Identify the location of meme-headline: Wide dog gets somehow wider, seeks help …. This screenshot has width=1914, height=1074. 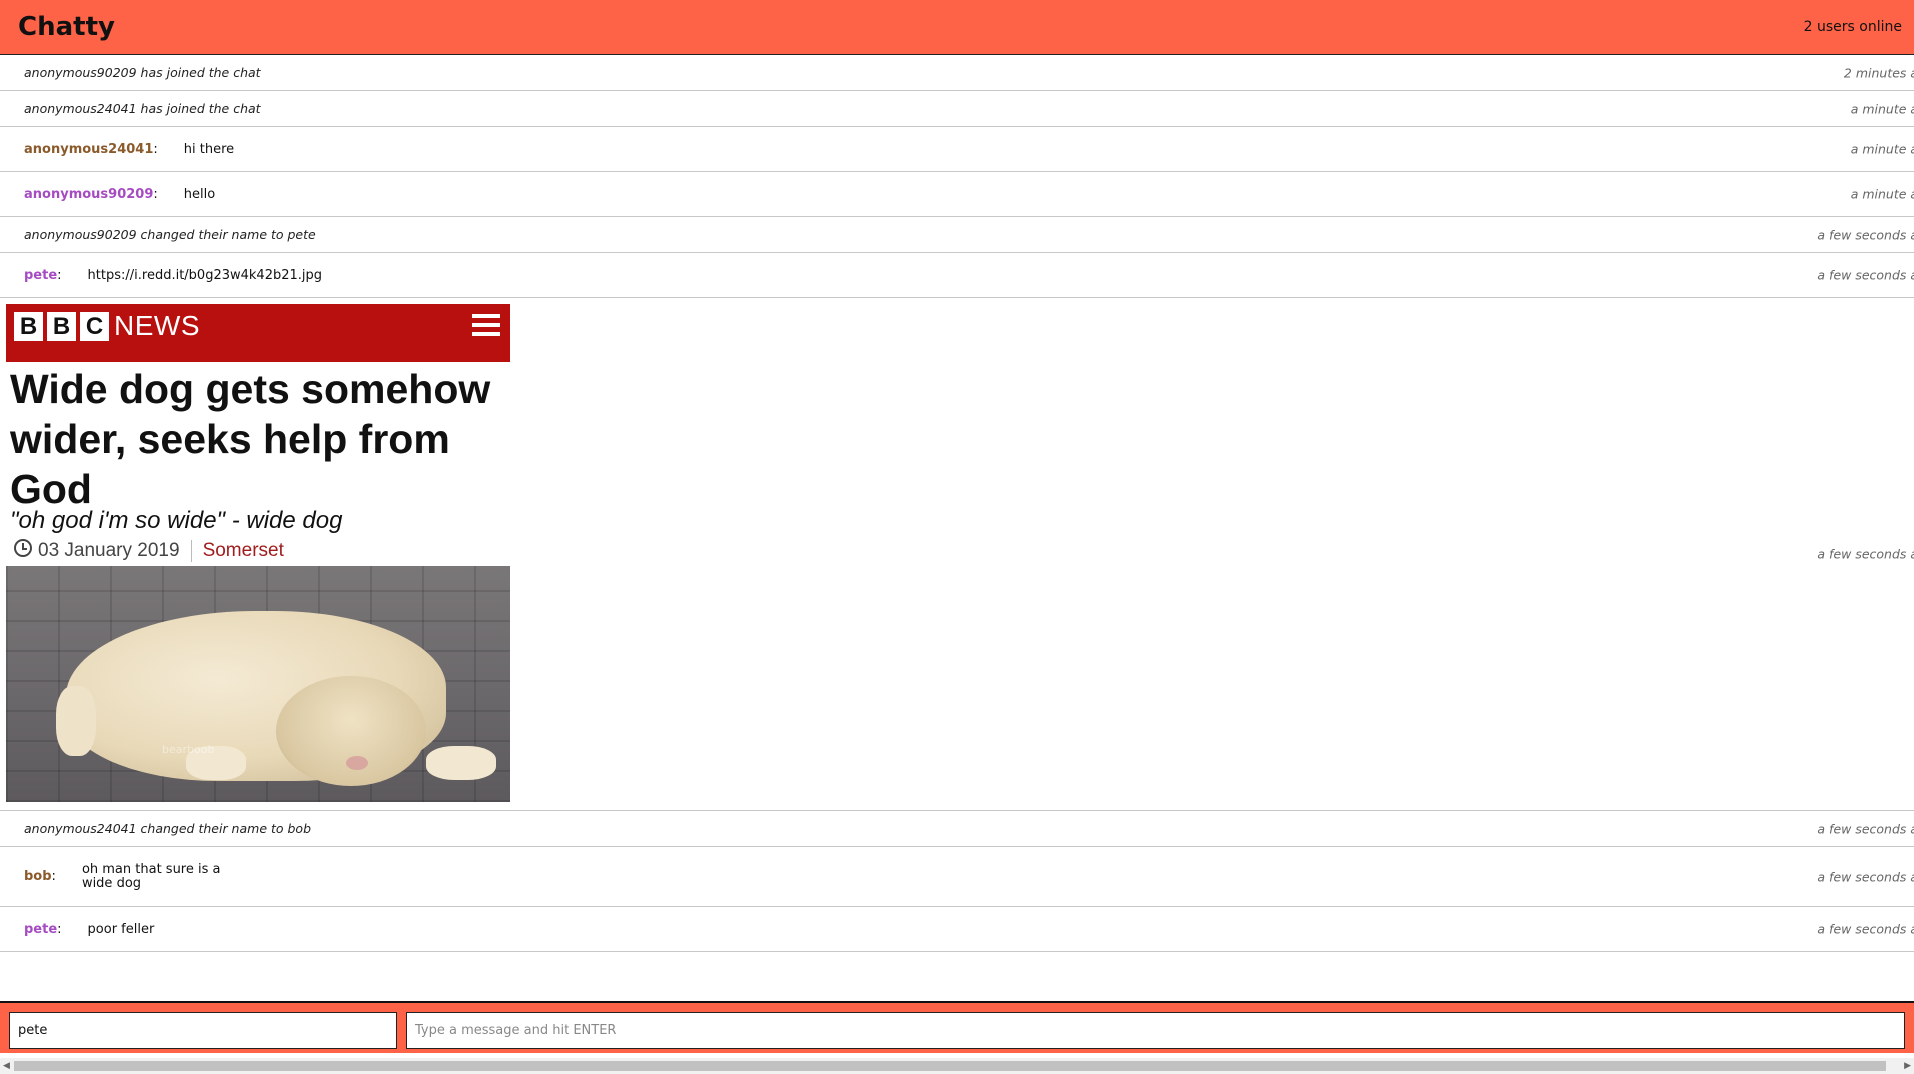
(250, 439).